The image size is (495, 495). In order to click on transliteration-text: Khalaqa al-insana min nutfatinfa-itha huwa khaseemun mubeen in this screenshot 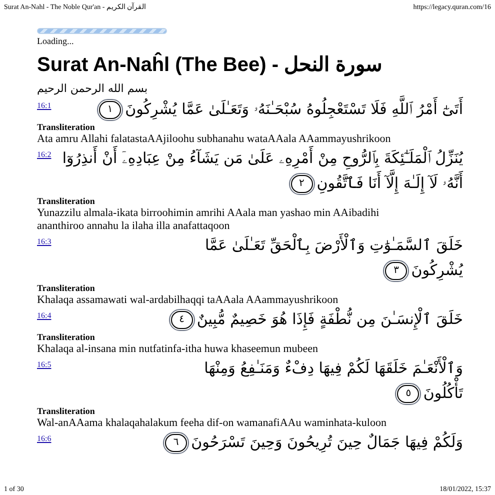, I will do `click(178, 349)`.